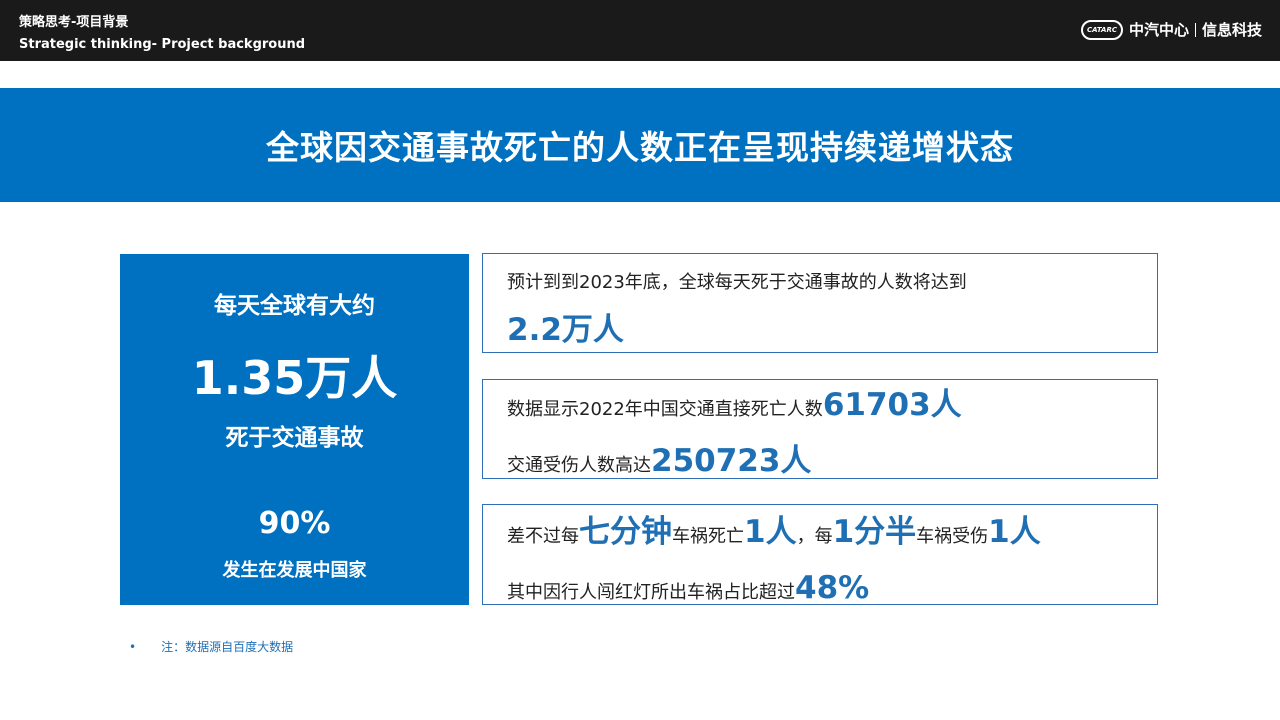 The image size is (1280, 720). Describe the element at coordinates (814, 536) in the screenshot. I see `fact-text: ，每` at that location.